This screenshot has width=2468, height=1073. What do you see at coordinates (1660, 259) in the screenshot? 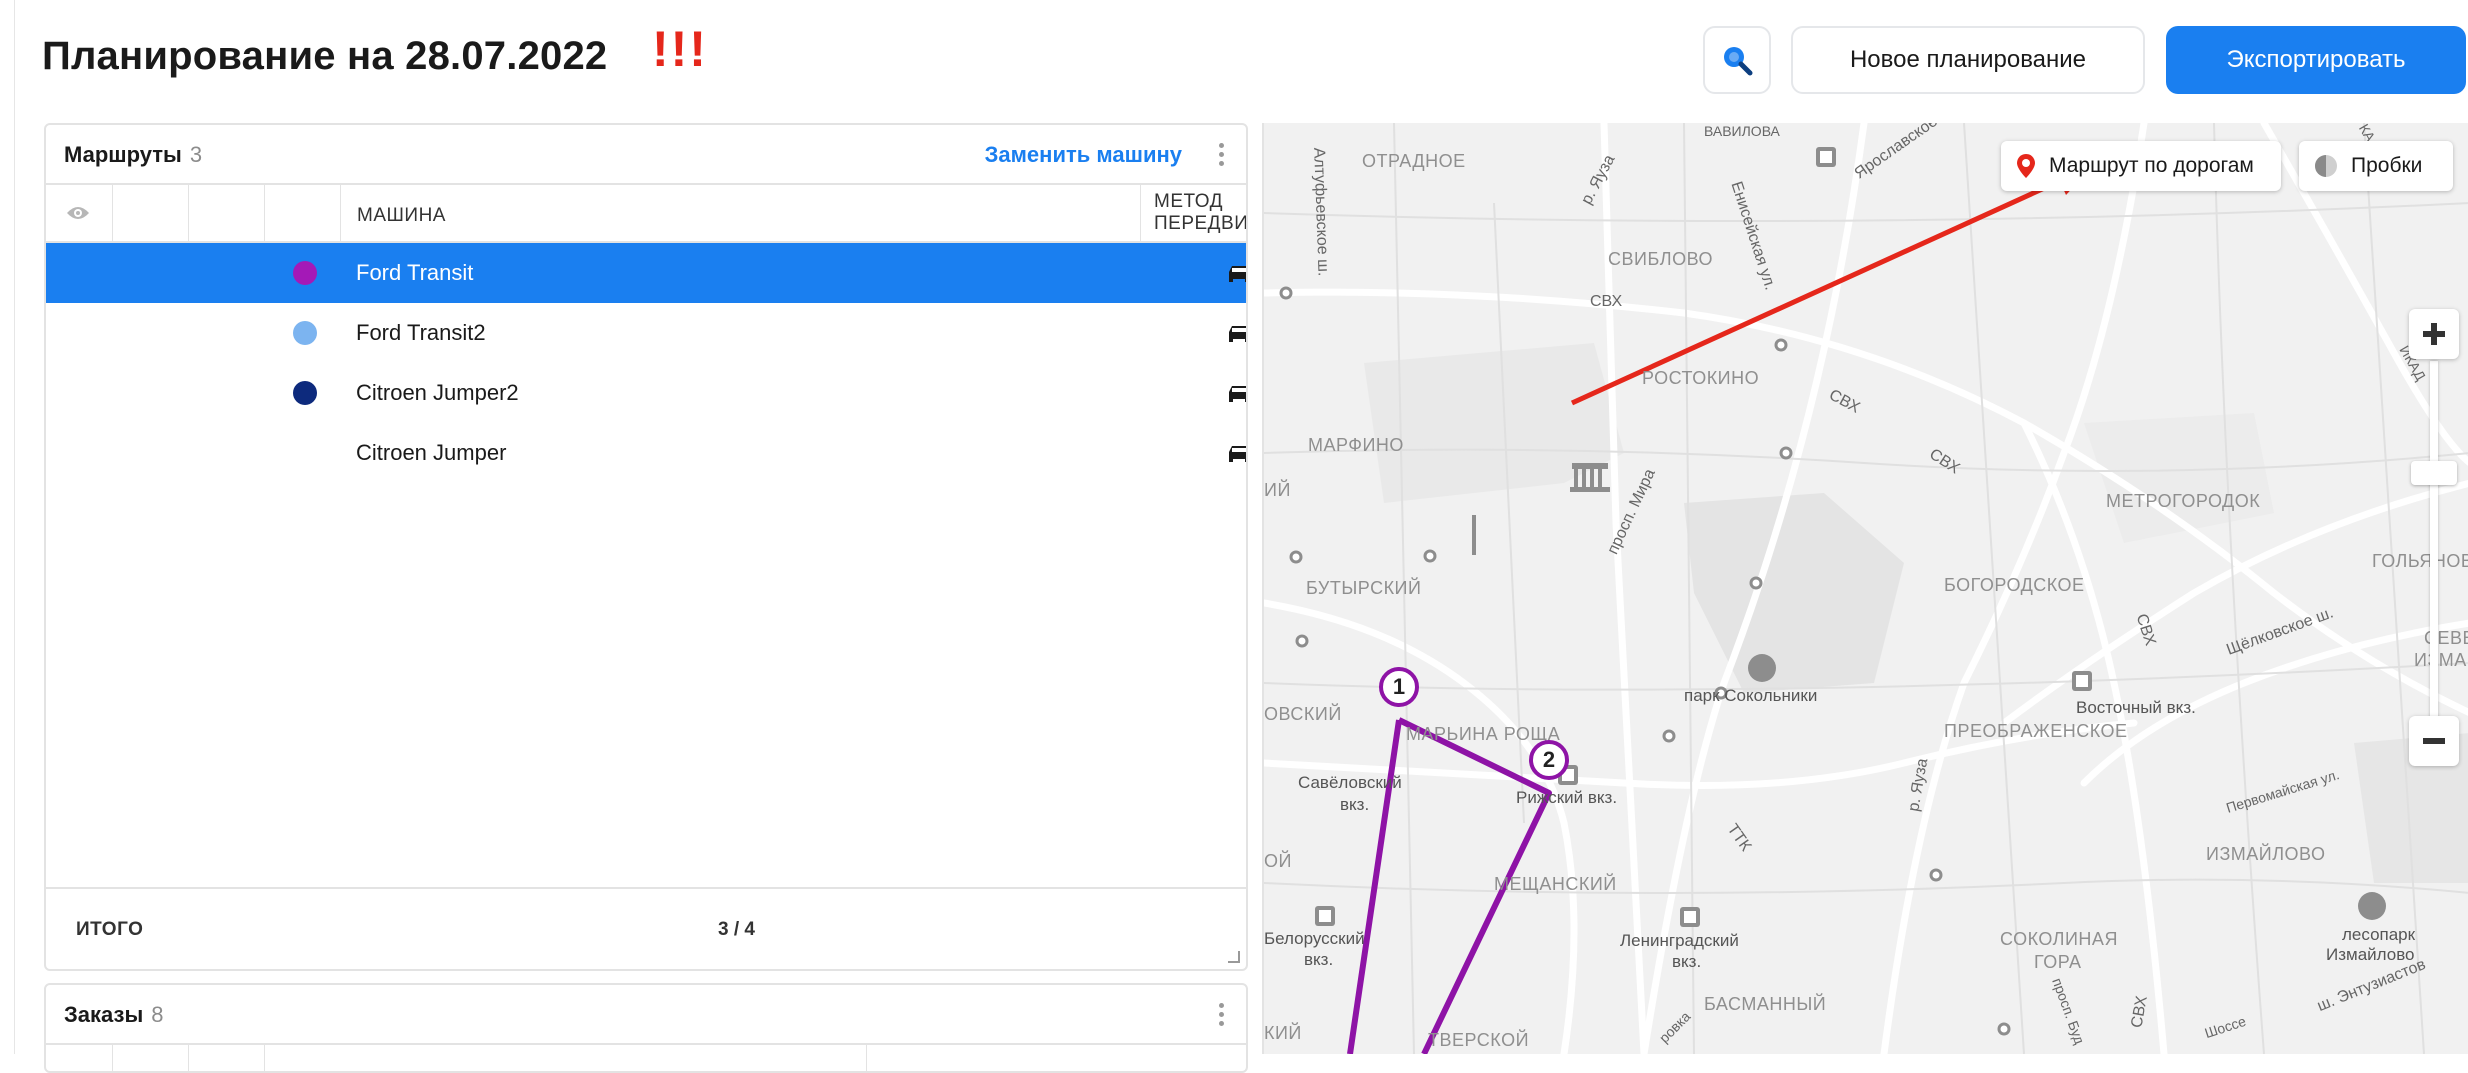
I see `map-label: СВИБЛОВО` at bounding box center [1660, 259].